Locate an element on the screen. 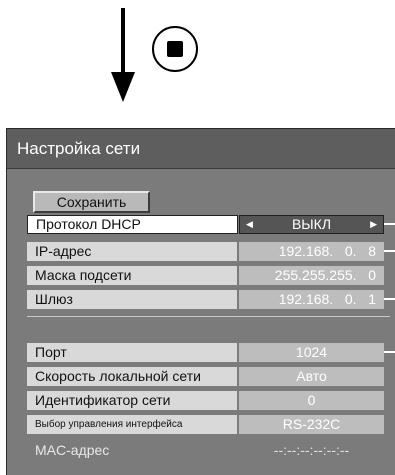  down-arrow-icon is located at coordinates (123, 55).